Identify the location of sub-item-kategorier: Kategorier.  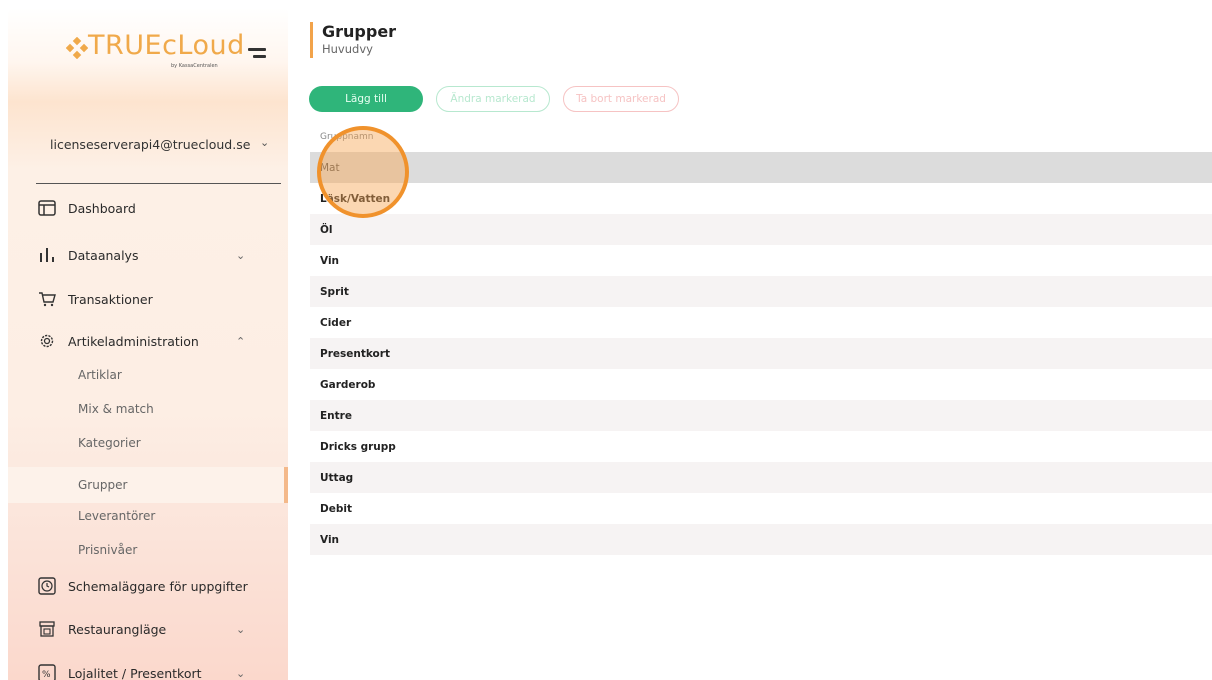
(109, 443).